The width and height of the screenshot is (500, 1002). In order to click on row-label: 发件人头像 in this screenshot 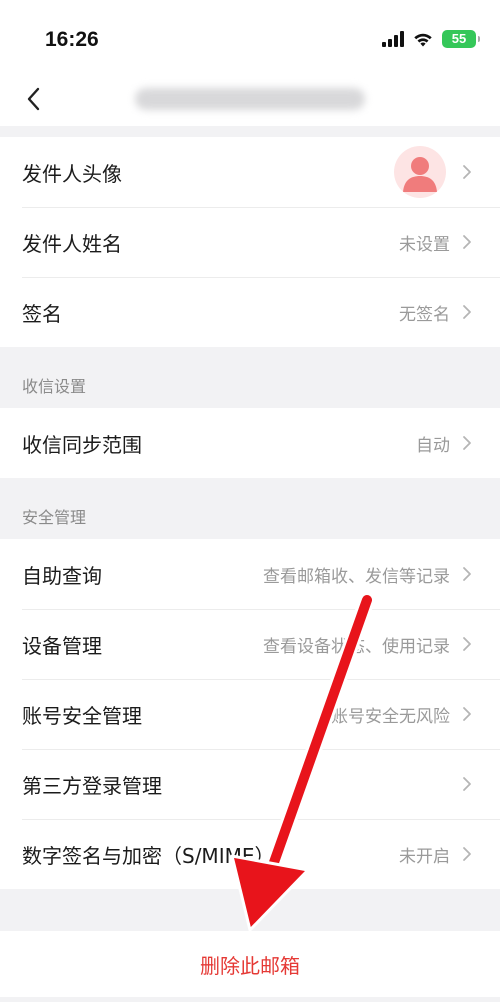, I will do `click(72, 173)`.